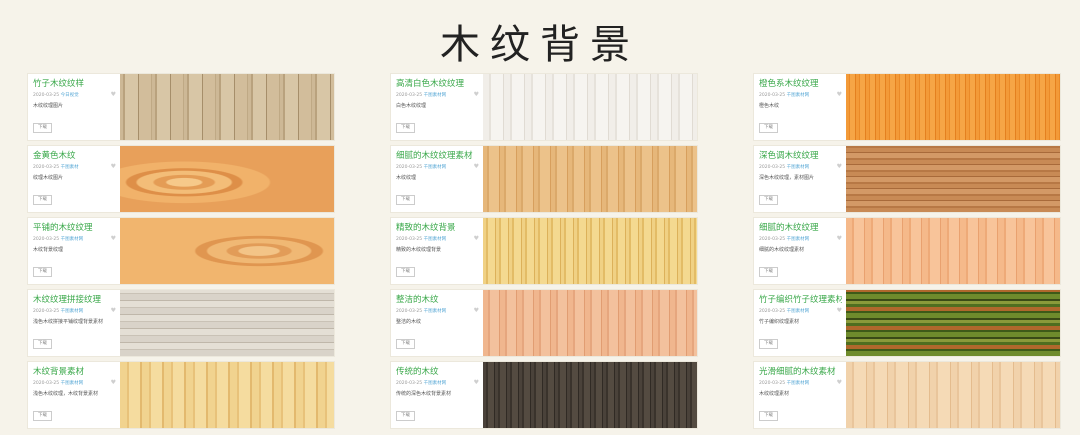  I want to click on texture-card: 高清白色木纹纹理 2020-03-25 千图素材网 白色木纹纹理 ♥ 下载, so click(544, 107).